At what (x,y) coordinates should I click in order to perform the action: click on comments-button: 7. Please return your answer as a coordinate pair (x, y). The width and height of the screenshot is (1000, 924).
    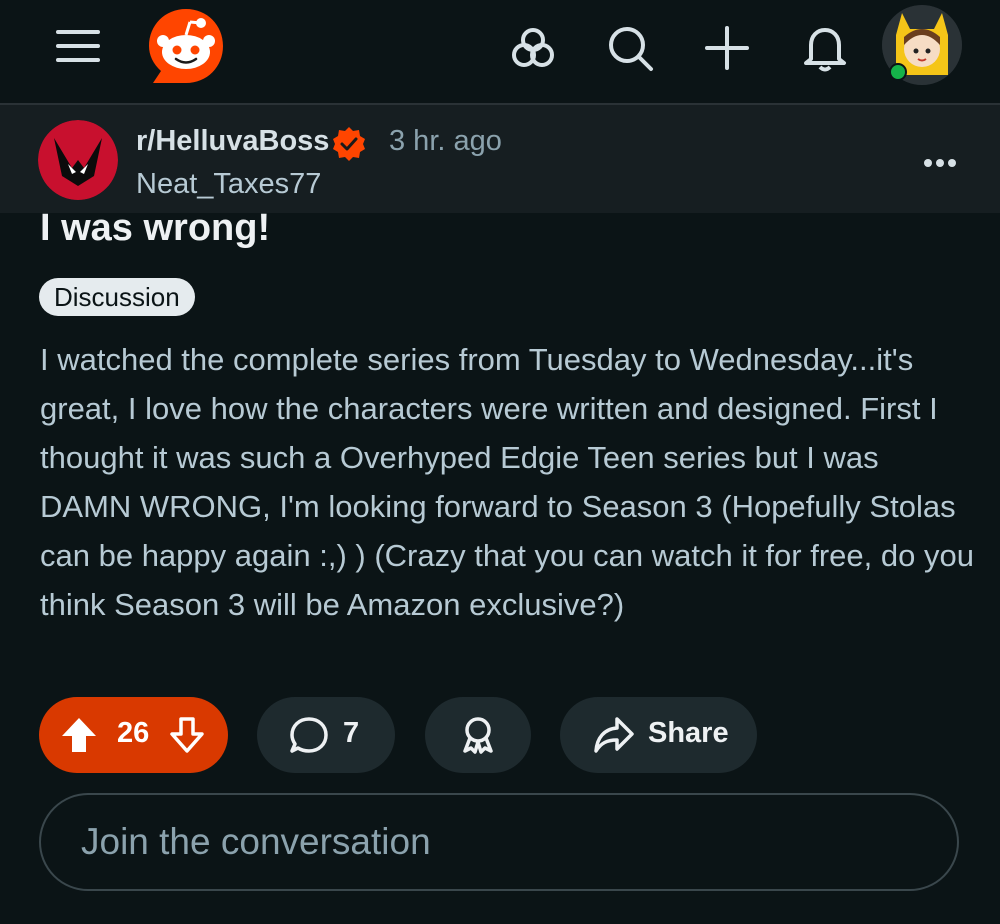
    Looking at the image, I should click on (326, 735).